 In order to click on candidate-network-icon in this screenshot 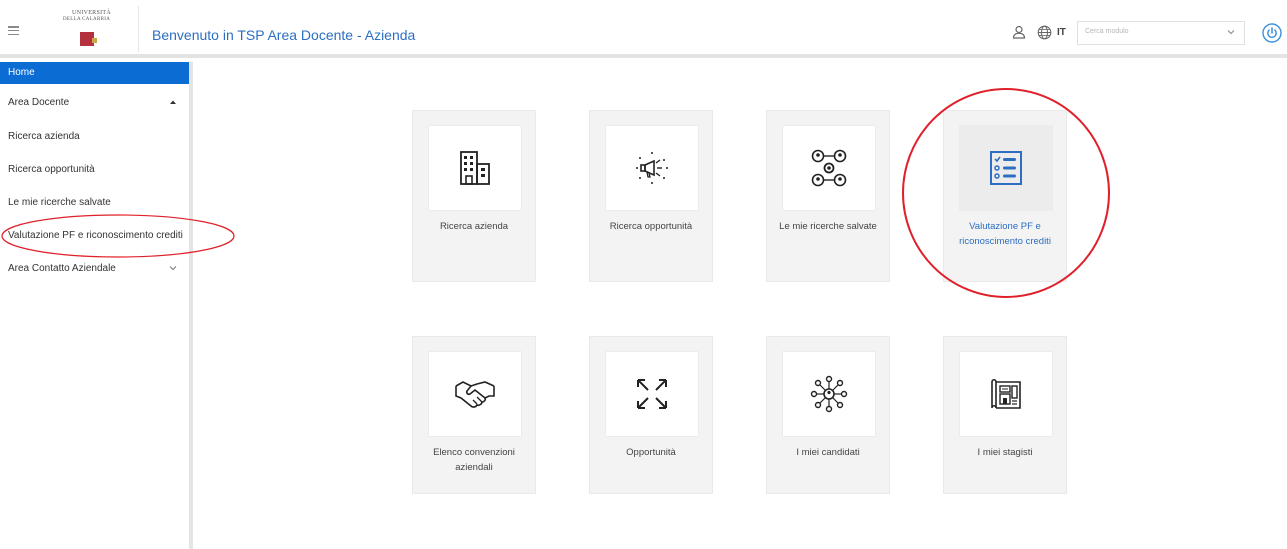, I will do `click(829, 394)`.